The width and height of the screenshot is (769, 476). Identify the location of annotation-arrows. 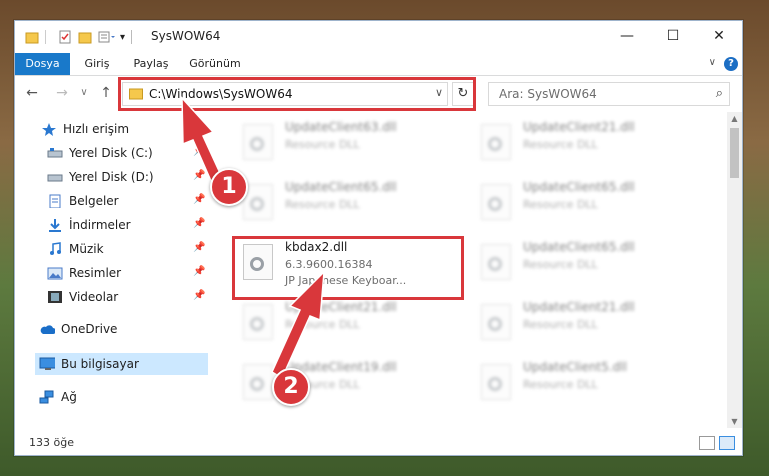
(253, 238).